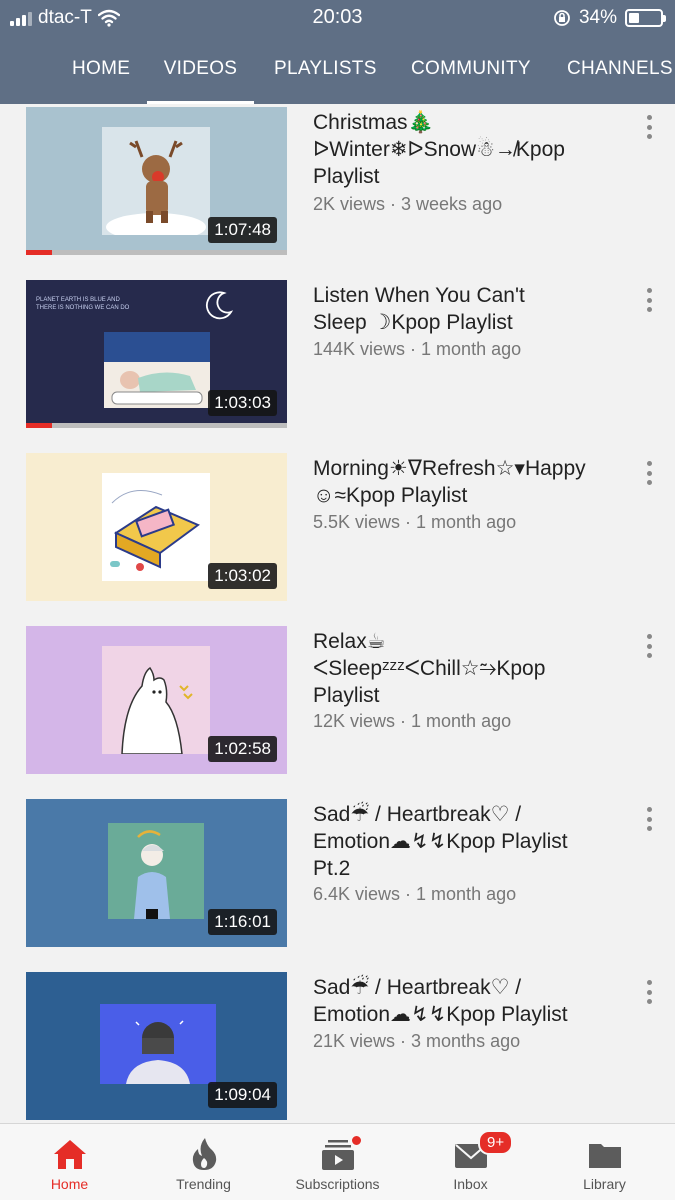 This screenshot has height=1200, width=675. I want to click on moomin-illustration, so click(157, 710).